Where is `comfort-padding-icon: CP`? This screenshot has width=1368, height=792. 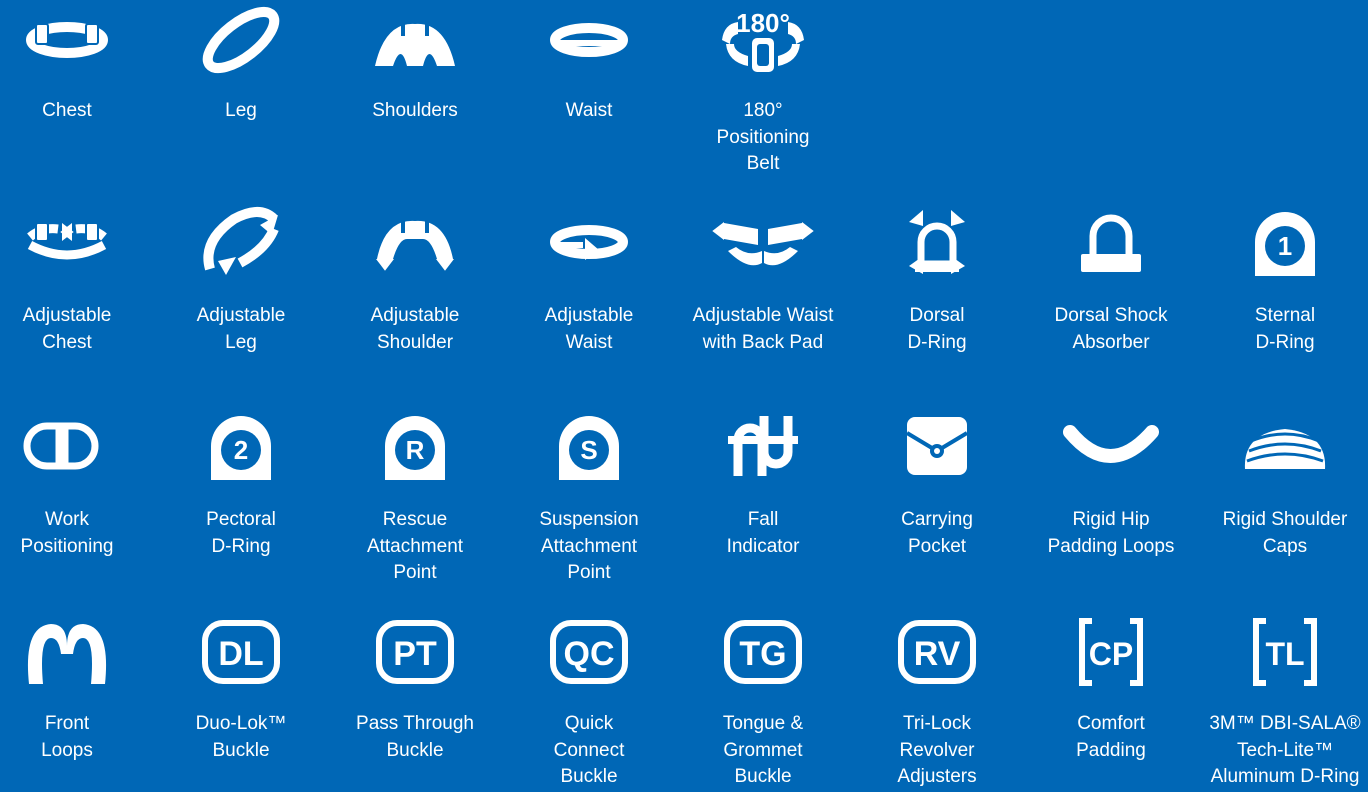 comfort-padding-icon: CP is located at coordinates (1111, 652).